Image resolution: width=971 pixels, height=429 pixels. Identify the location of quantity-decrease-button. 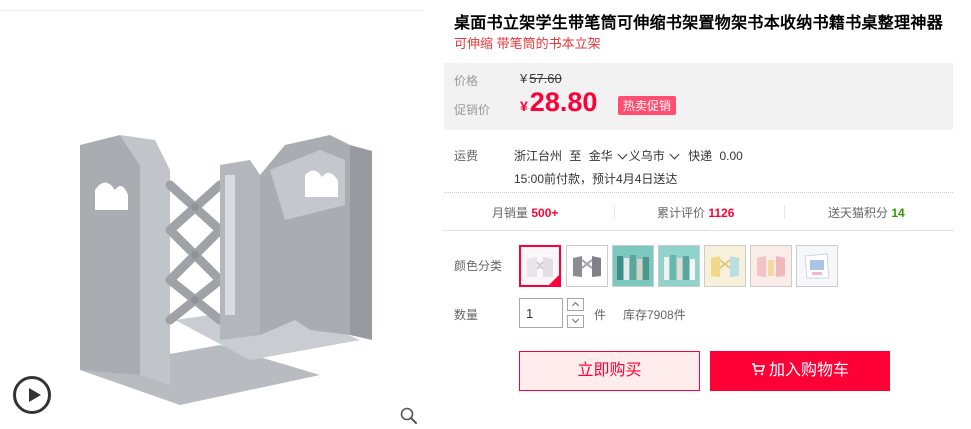
(575, 321).